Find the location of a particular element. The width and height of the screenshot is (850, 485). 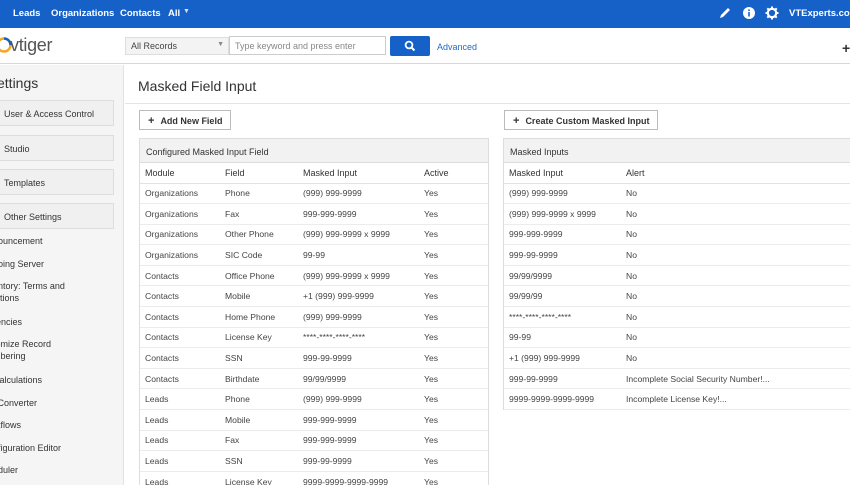

search-input is located at coordinates (307, 45).